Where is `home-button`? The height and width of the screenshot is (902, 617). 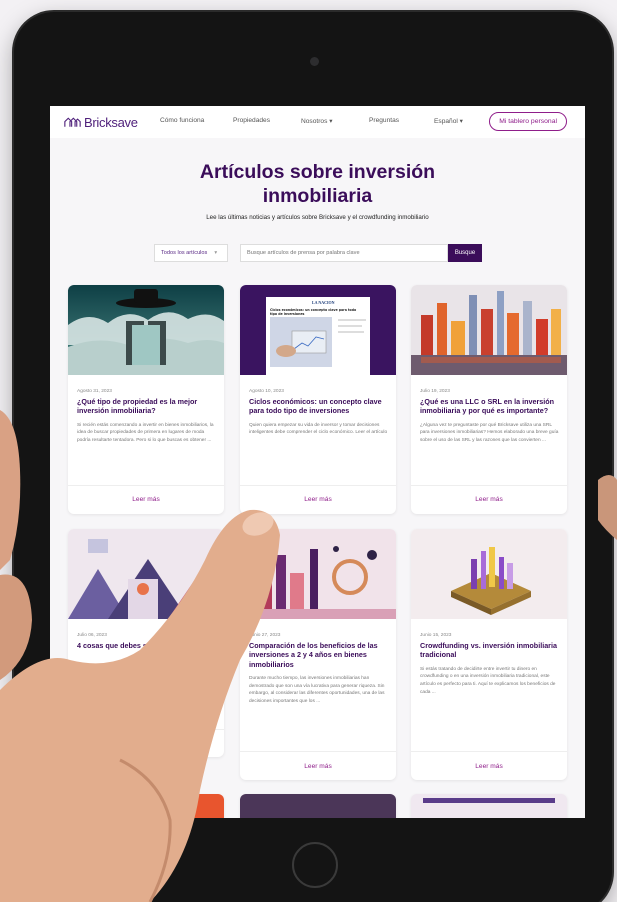 home-button is located at coordinates (315, 865).